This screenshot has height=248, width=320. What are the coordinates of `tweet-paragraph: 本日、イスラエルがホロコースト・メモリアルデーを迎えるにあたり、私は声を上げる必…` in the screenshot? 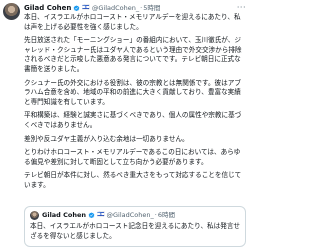 It's located at (132, 22).